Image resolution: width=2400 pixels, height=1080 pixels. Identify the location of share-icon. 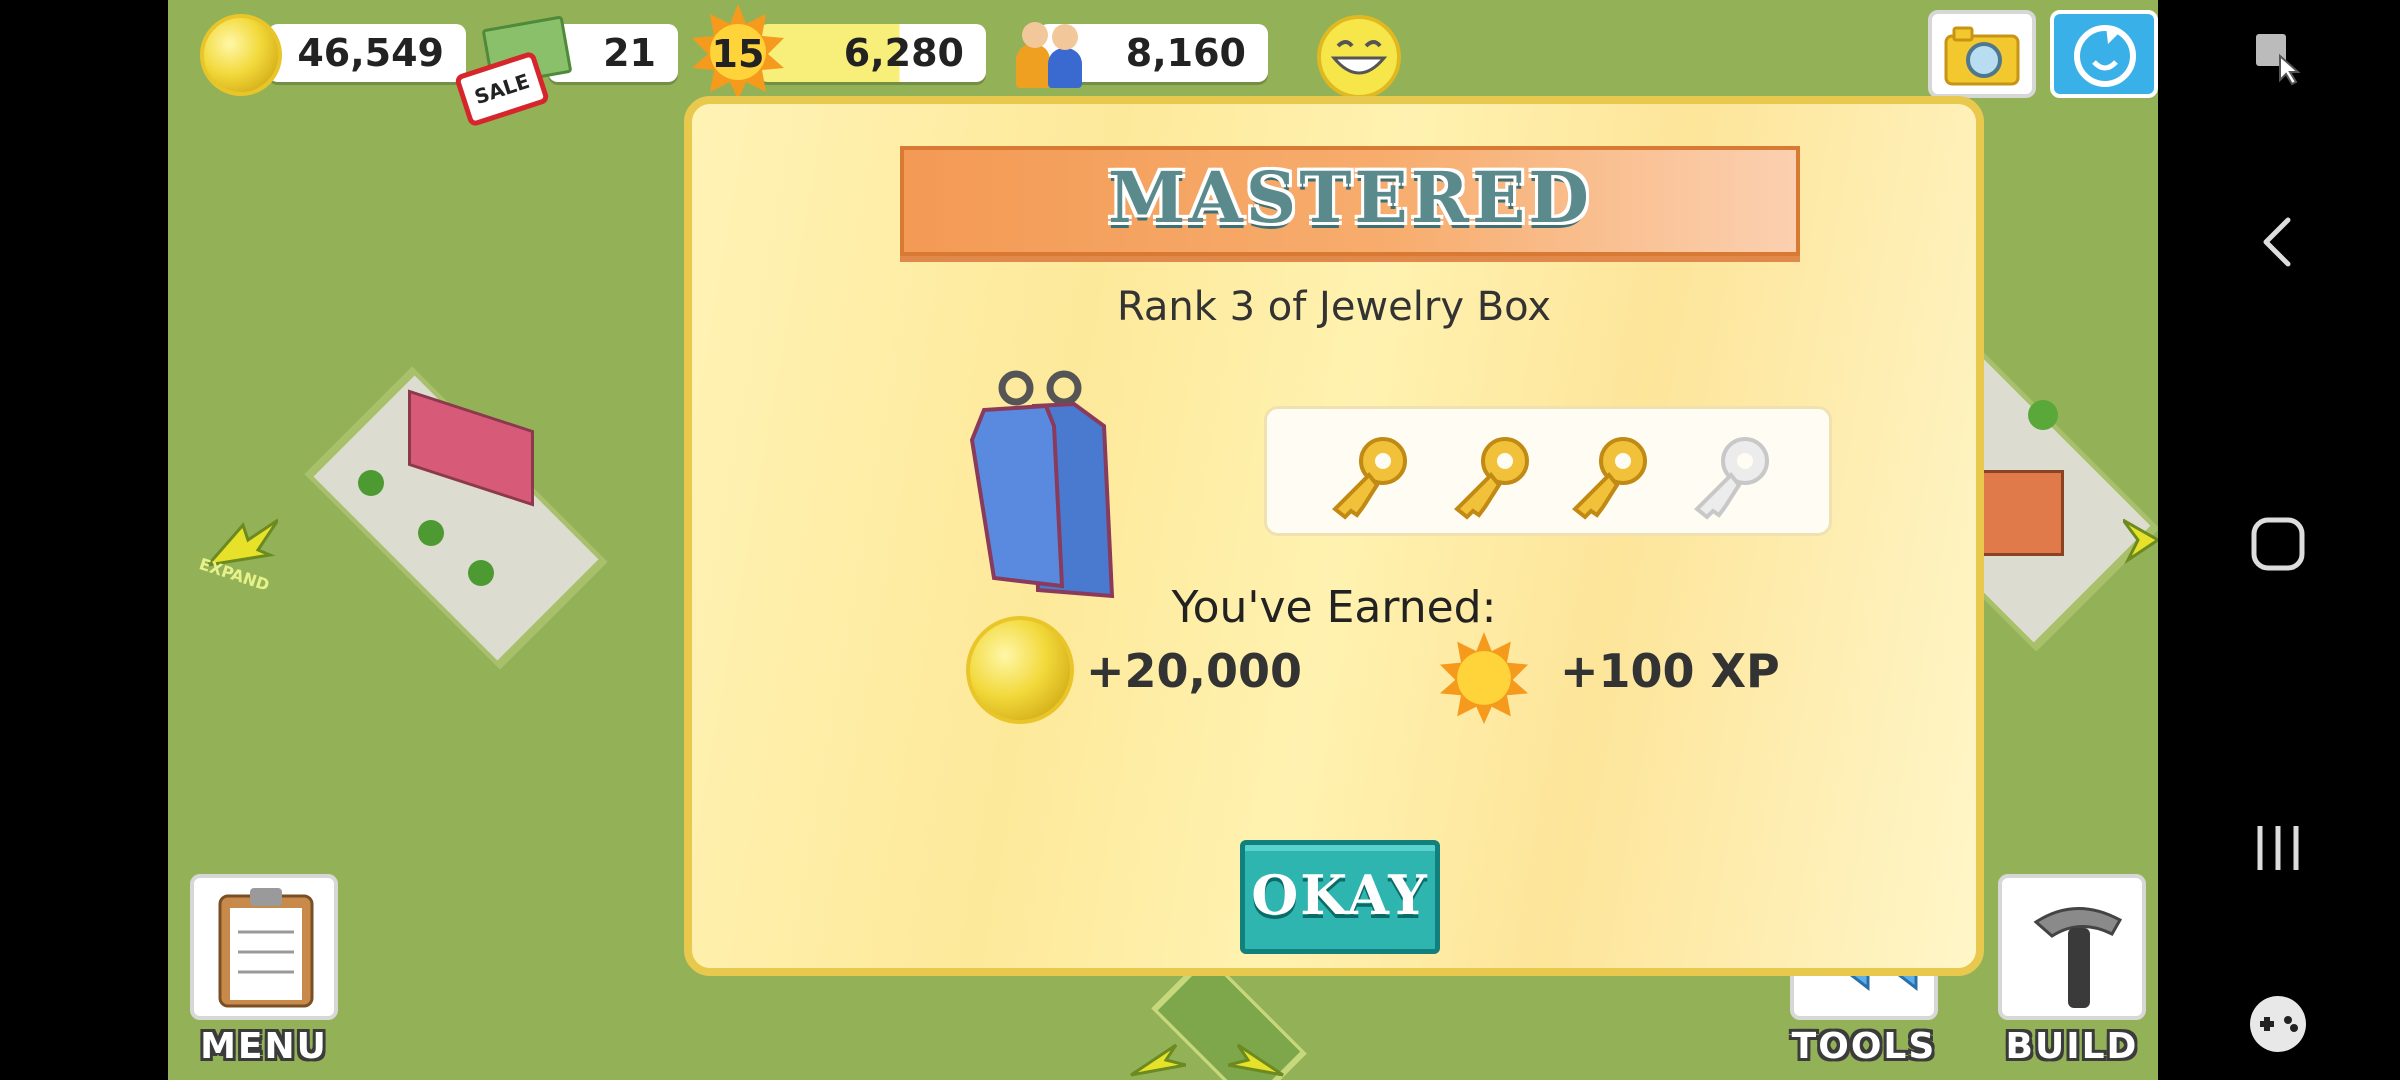
(2105, 56).